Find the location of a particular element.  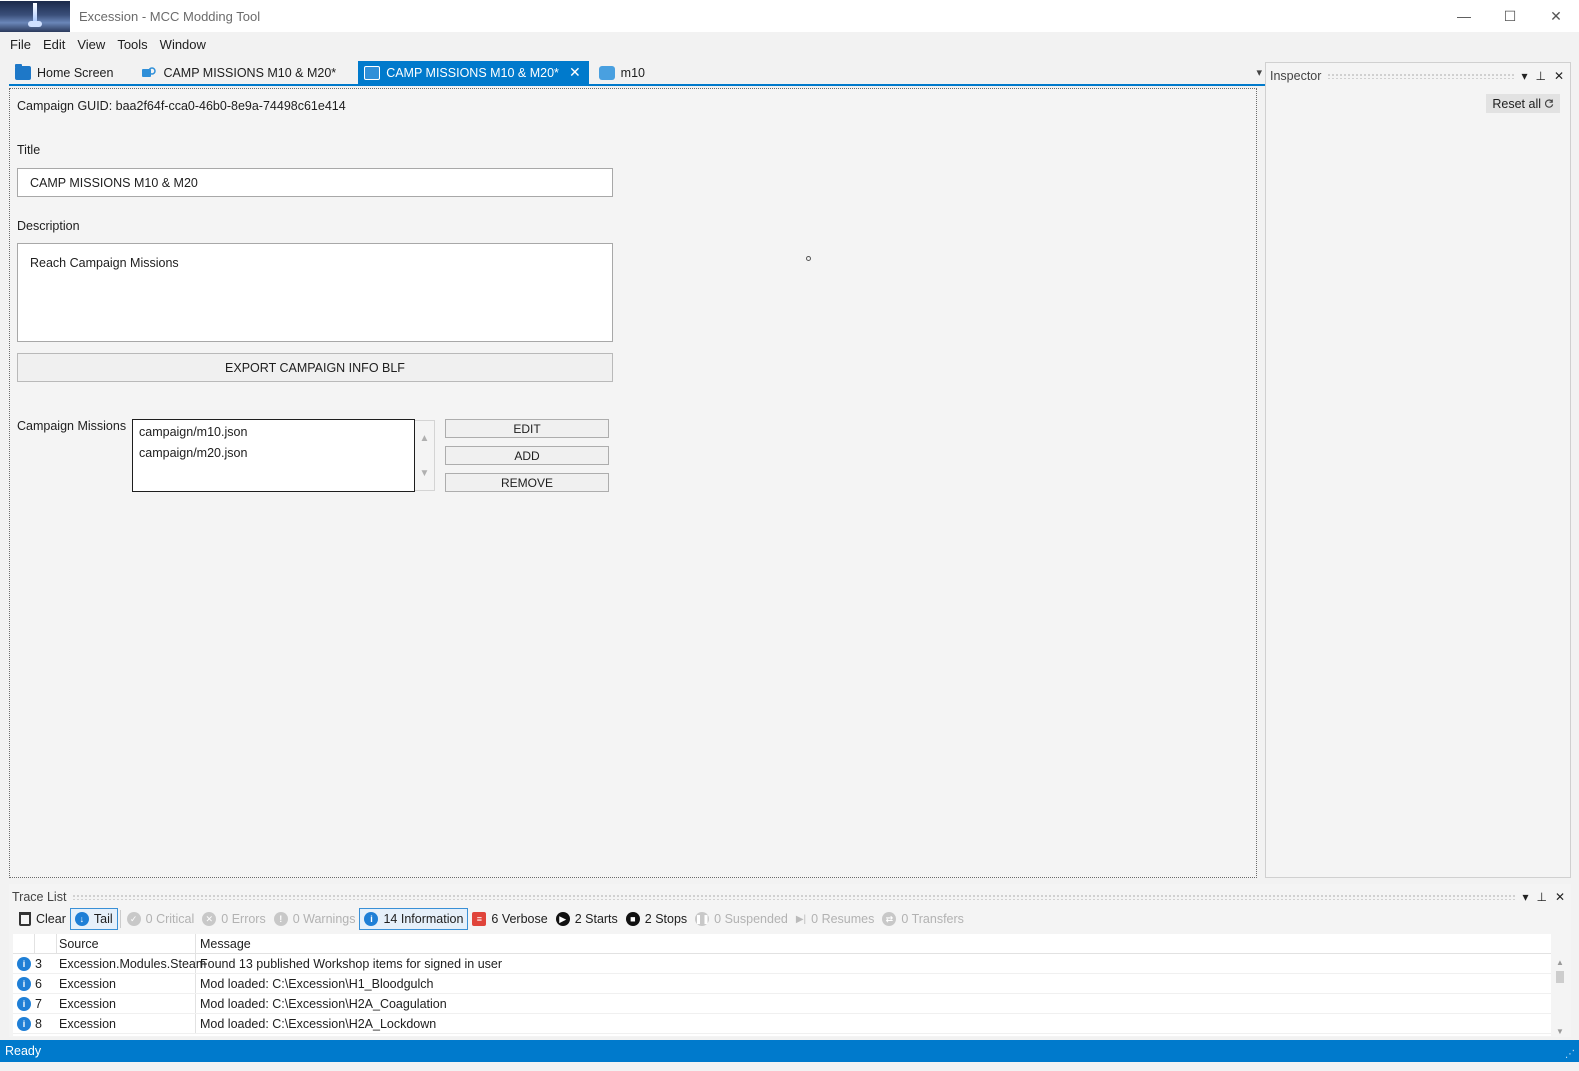

resume-icon: ▶| is located at coordinates (801, 919).